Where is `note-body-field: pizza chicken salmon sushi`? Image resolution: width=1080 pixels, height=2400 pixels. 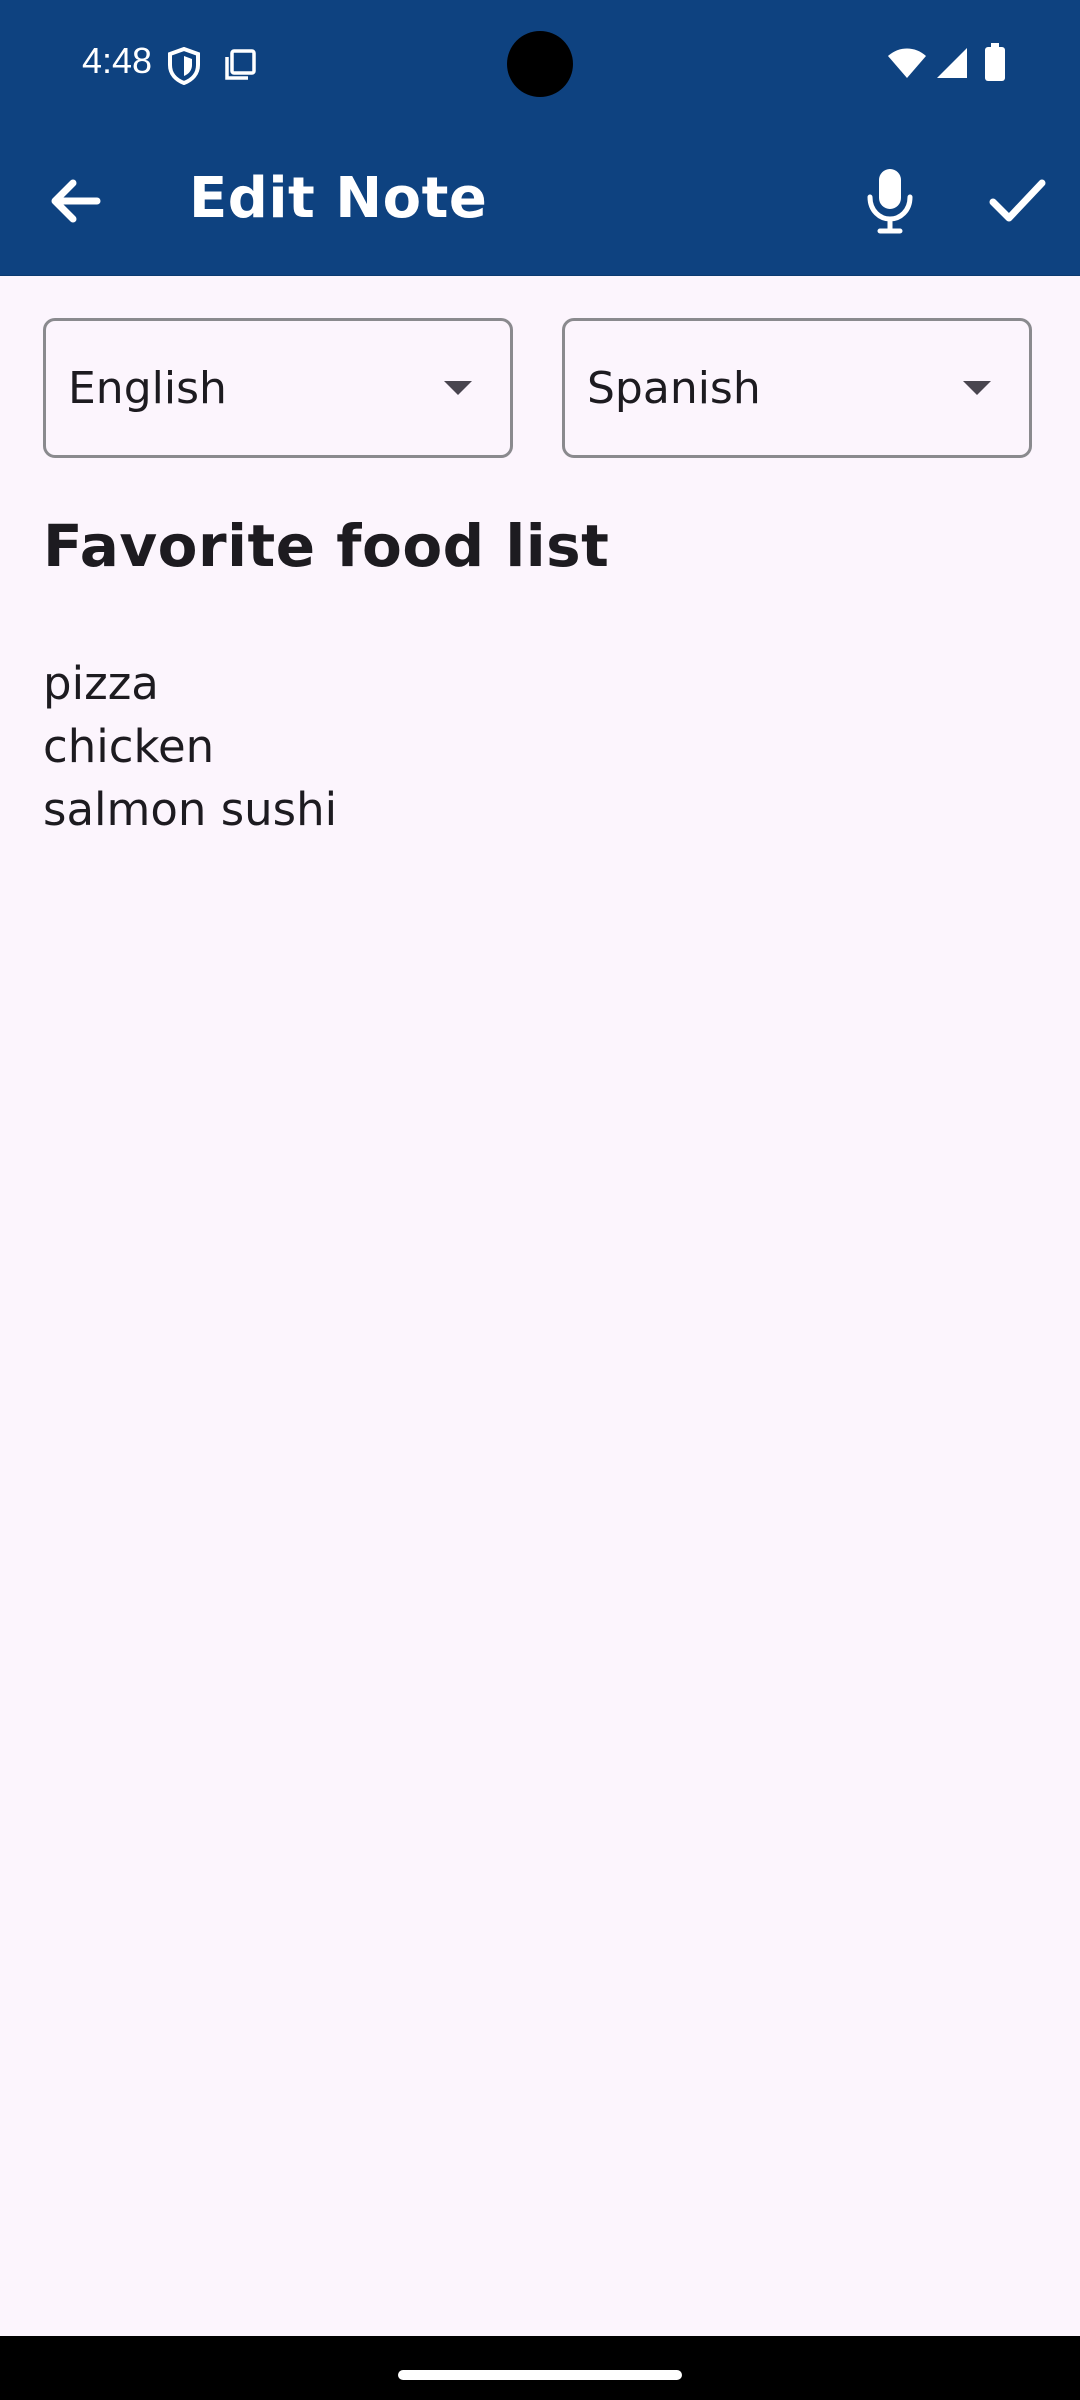
note-body-field: pizza chicken salmon sushi is located at coordinates (538, 746).